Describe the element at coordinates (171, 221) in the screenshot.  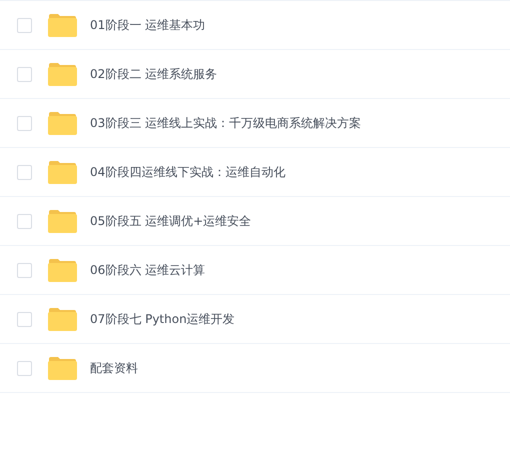
I see `folder-name: 05阶段五 运维调优+运维安全` at that location.